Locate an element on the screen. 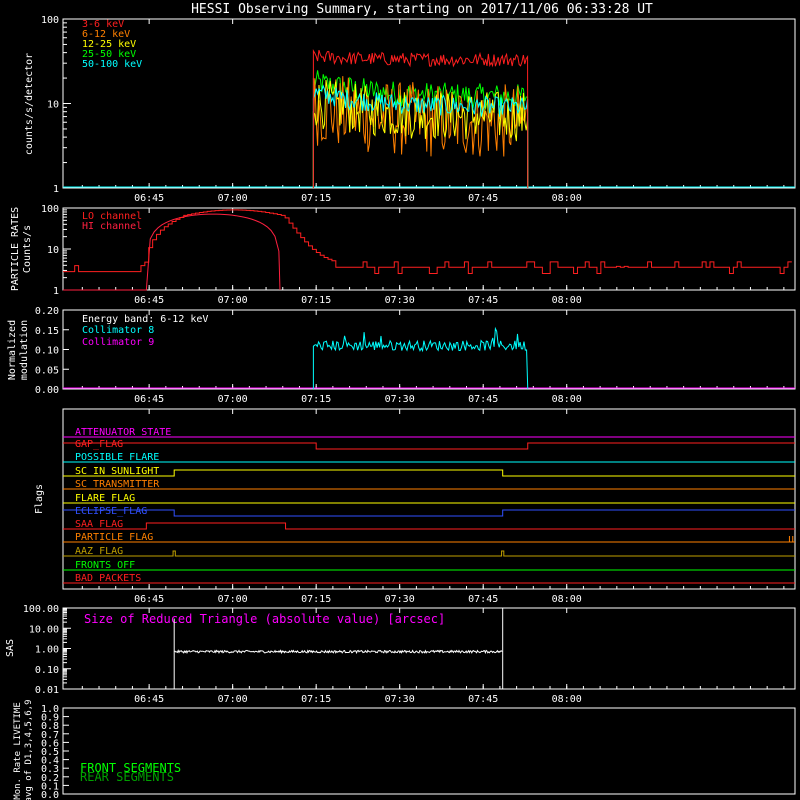  counts-ylabel: counts/s/detector is located at coordinates (29, 104).